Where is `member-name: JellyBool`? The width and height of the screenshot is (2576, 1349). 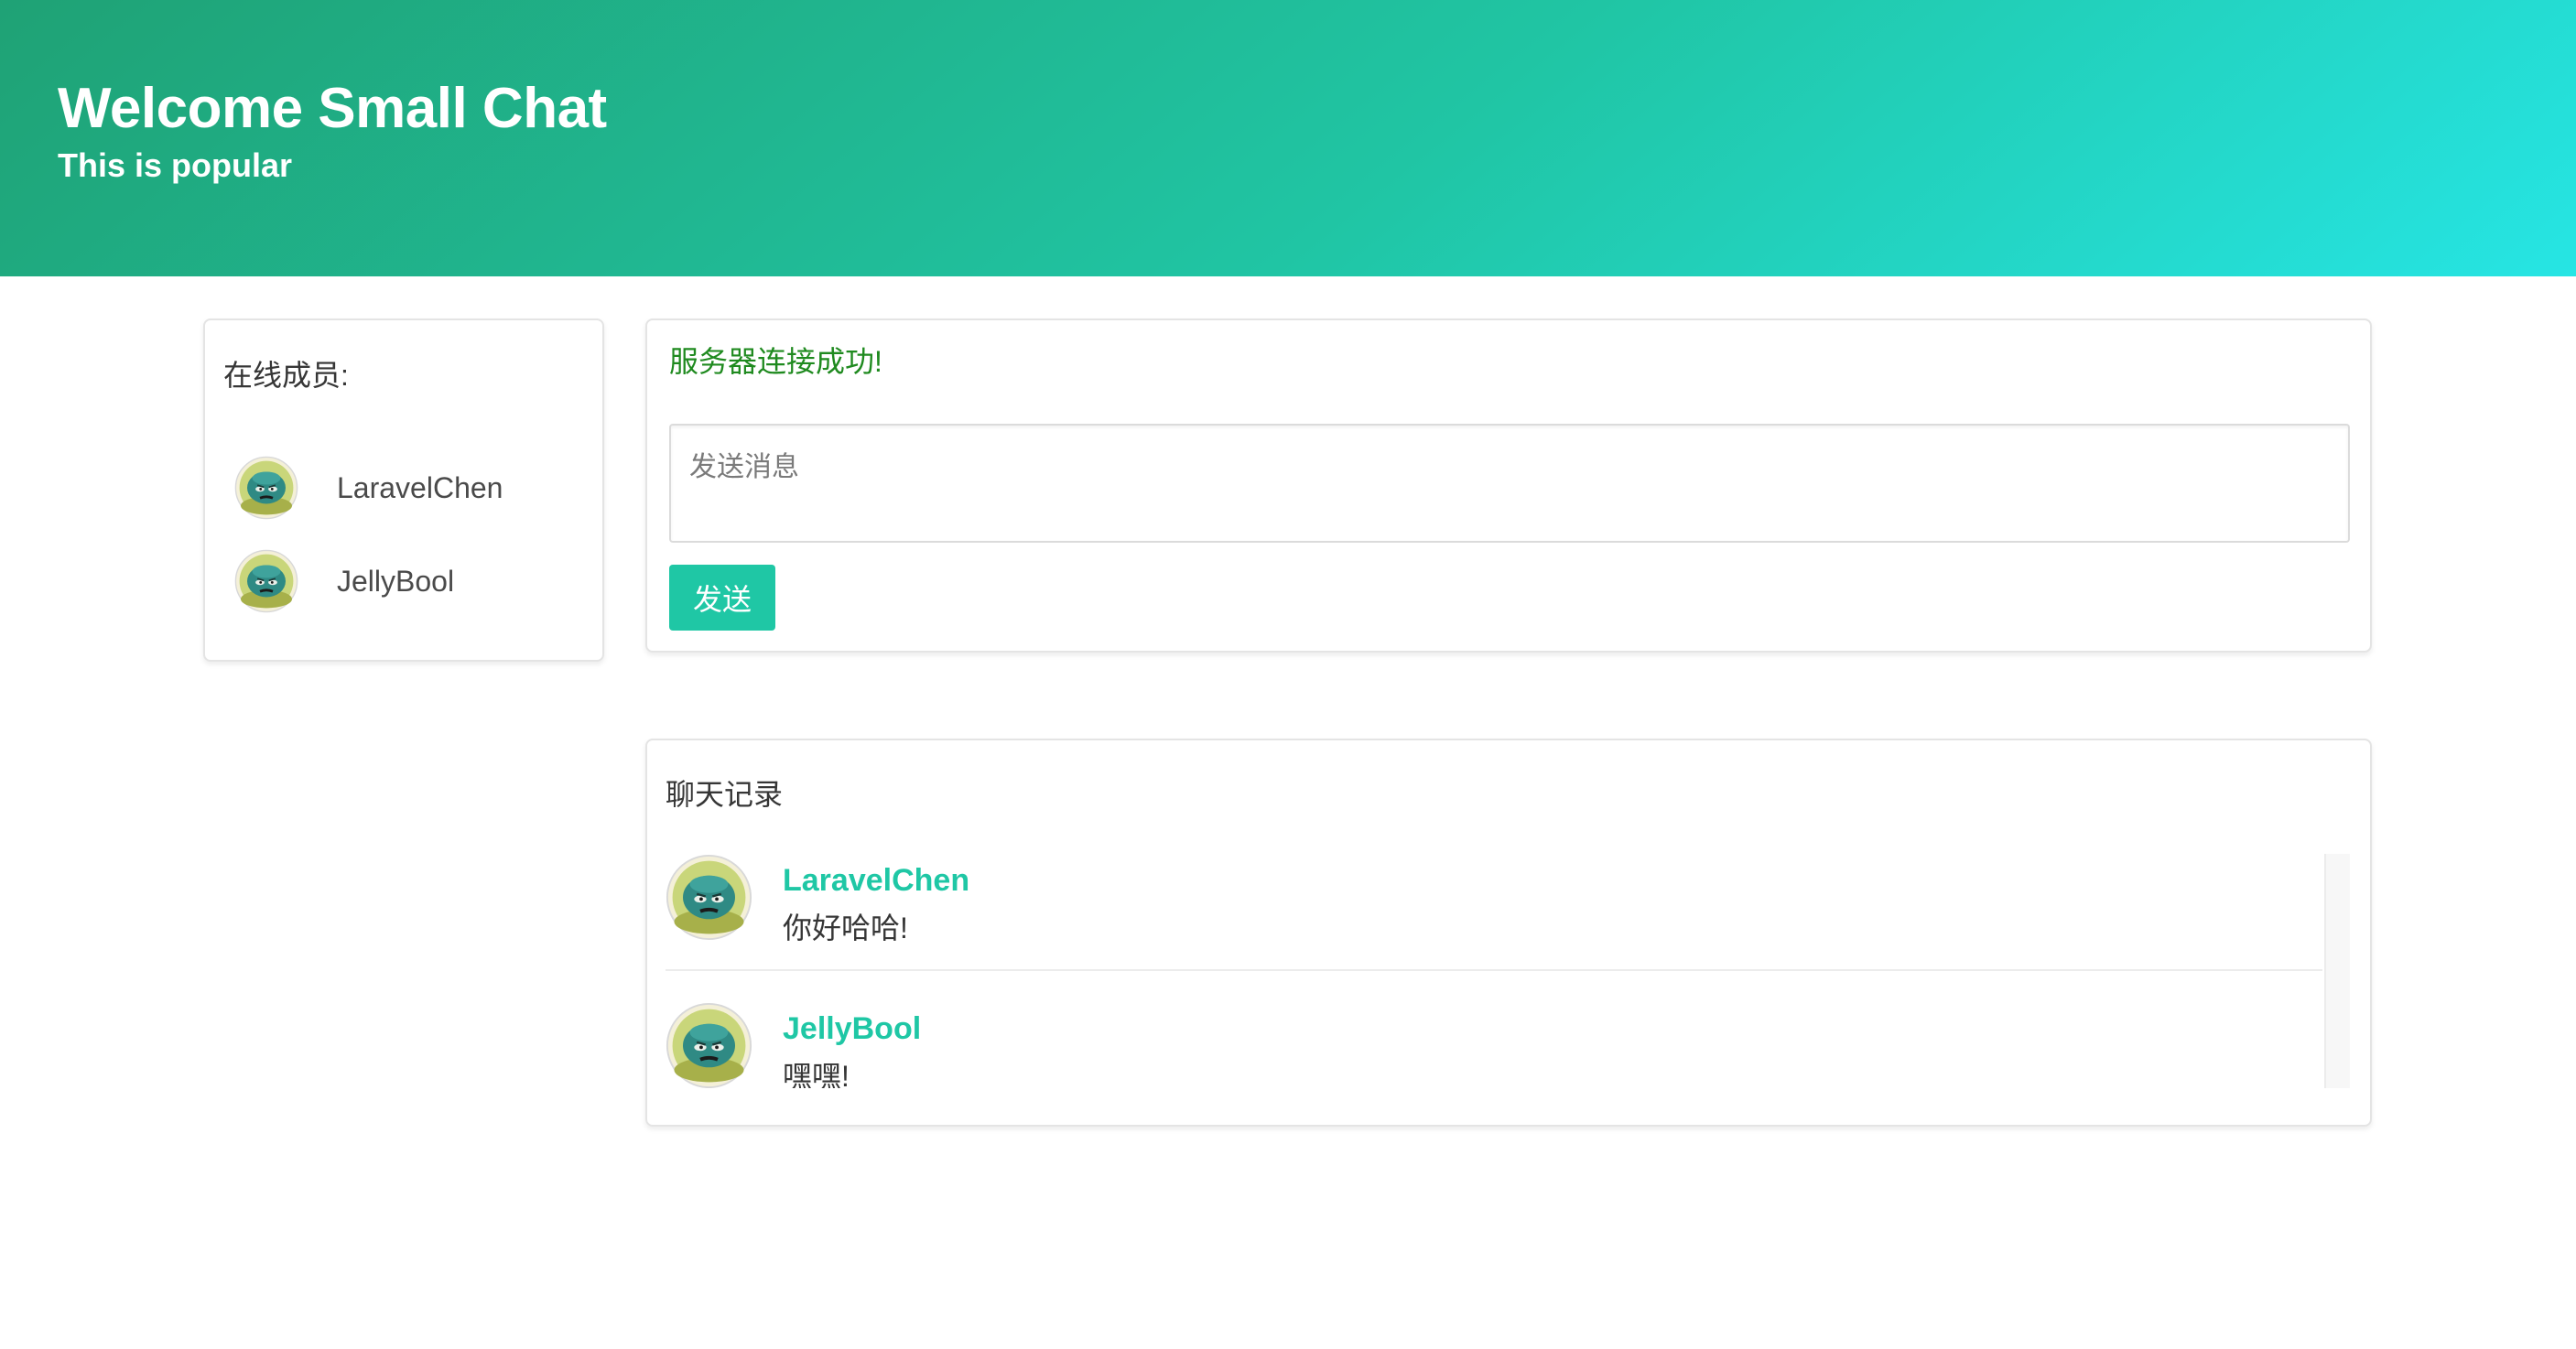
member-name: JellyBool is located at coordinates (396, 581).